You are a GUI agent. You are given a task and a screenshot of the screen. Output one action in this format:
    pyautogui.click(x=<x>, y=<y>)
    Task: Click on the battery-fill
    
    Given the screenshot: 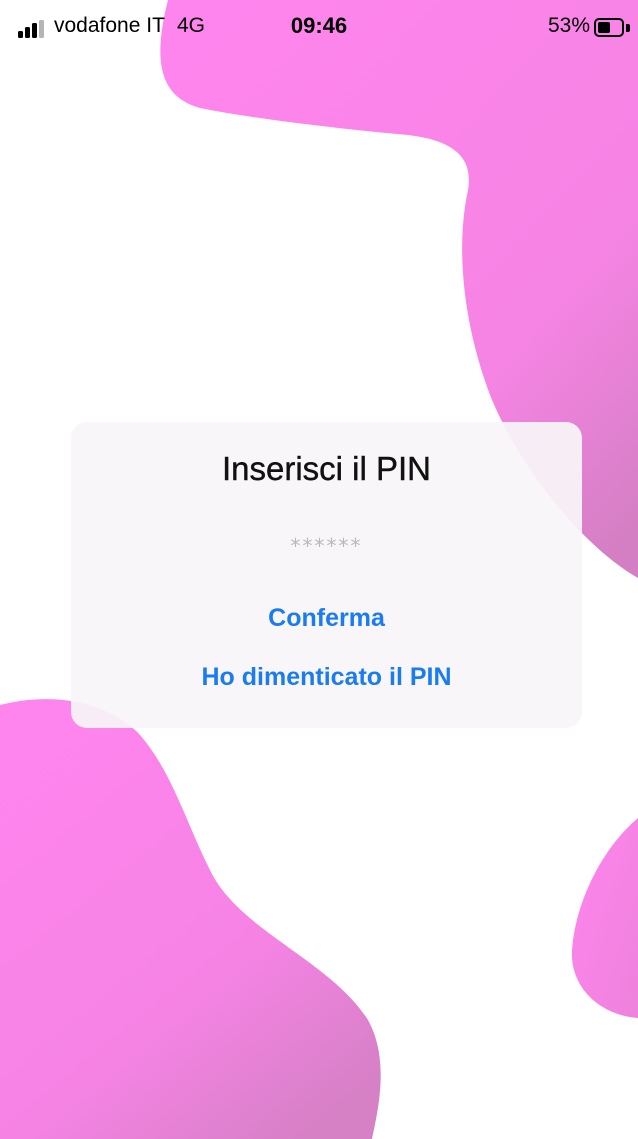 What is the action you would take?
    pyautogui.click(x=604, y=27)
    